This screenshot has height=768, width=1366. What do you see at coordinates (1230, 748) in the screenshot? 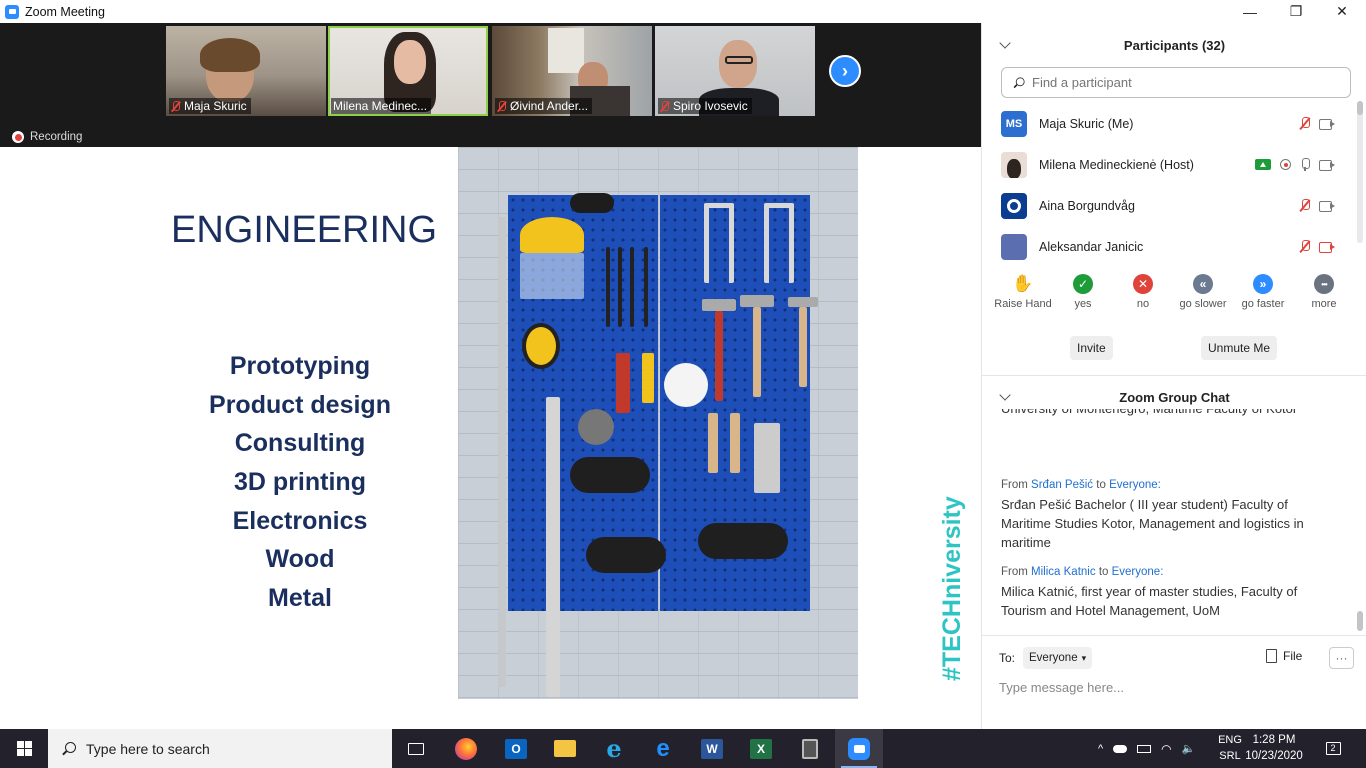
I see `language-indicator: ENG SRL` at bounding box center [1230, 748].